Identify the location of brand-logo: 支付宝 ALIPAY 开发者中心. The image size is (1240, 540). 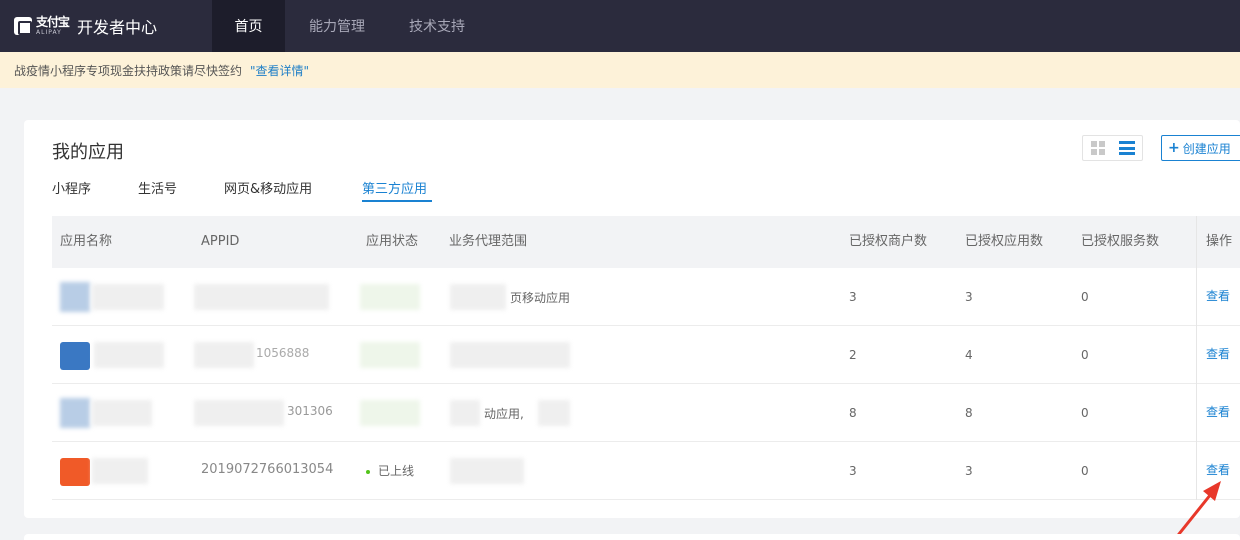
(106, 26).